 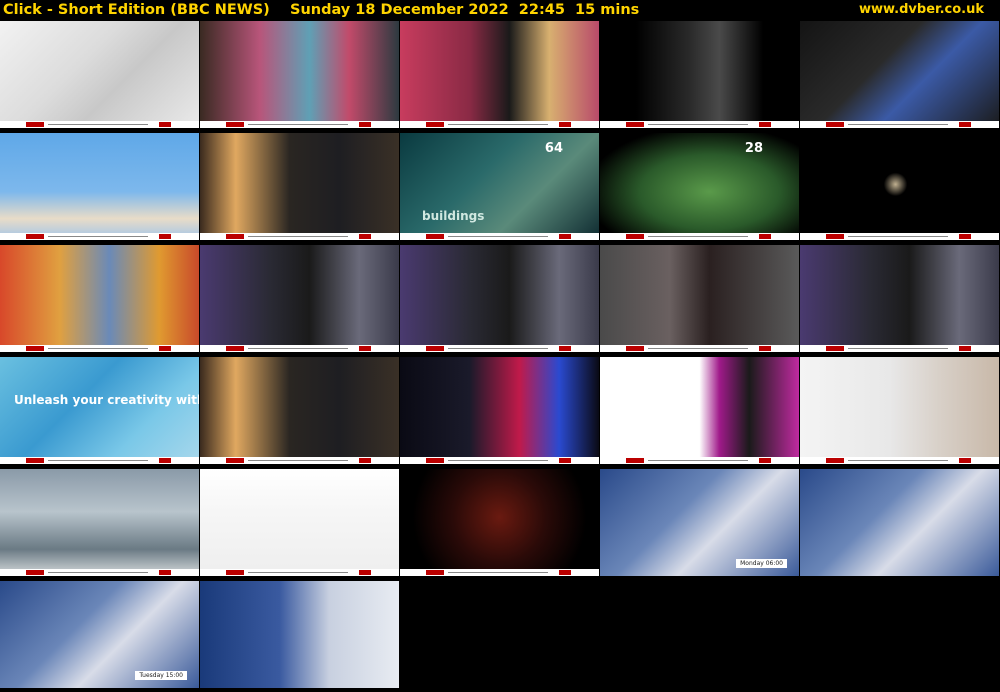 What do you see at coordinates (499, 74) in the screenshot?
I see `thumbnail-presenters-art` at bounding box center [499, 74].